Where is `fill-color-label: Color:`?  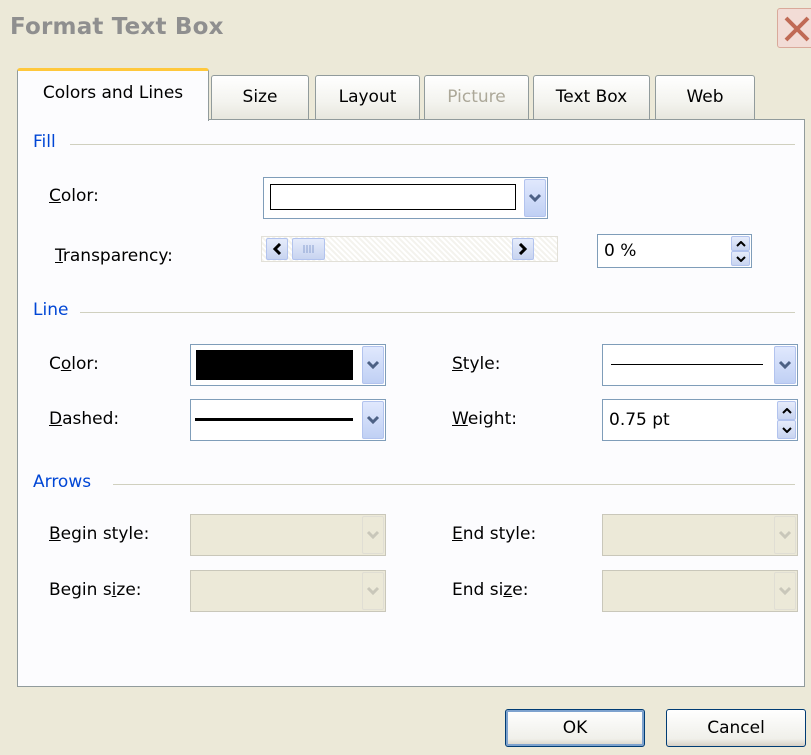
fill-color-label: Color: is located at coordinates (74, 196).